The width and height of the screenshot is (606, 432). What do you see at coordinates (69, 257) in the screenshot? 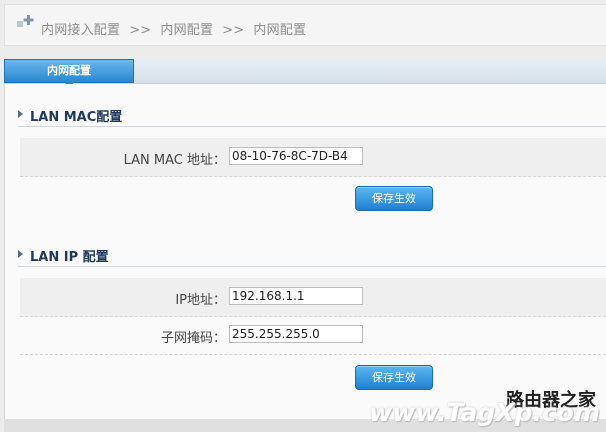
I see `section-title-lan-ip: LAN IP 配置` at bounding box center [69, 257].